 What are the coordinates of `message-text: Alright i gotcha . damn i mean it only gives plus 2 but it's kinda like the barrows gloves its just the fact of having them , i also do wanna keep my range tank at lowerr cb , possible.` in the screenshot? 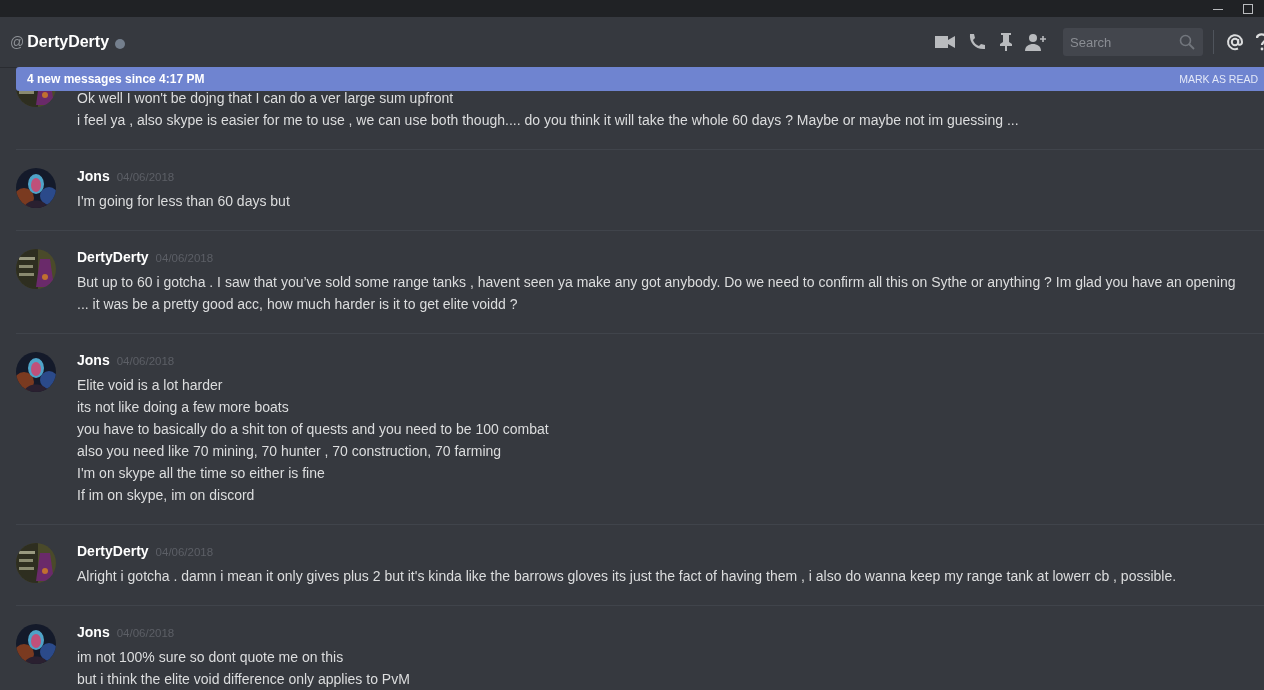 It's located at (627, 576).